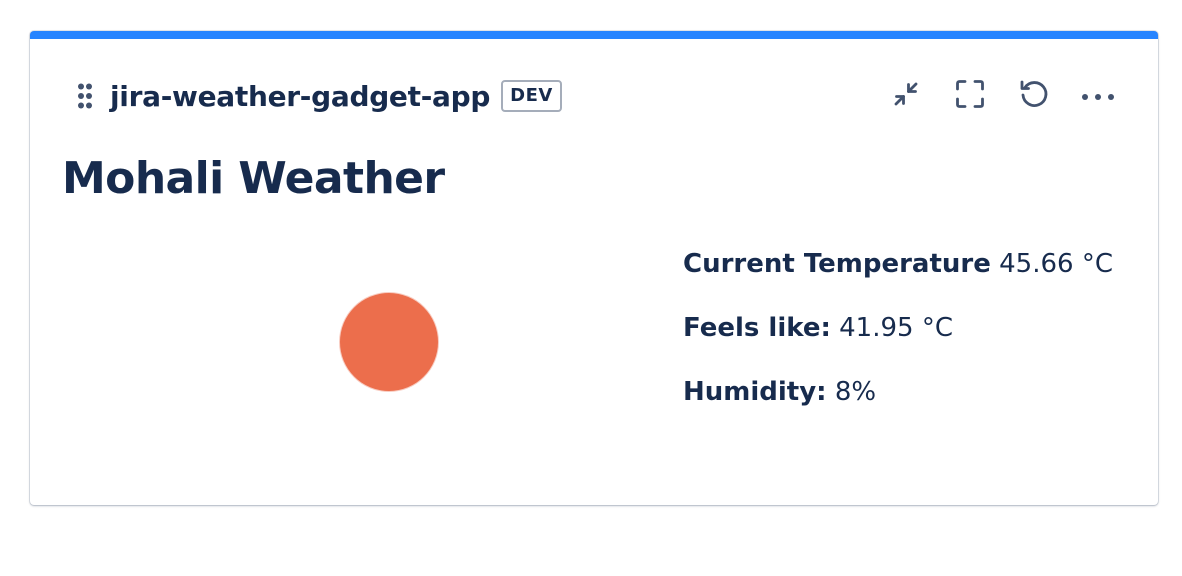 The width and height of the screenshot is (1182, 576). Describe the element at coordinates (757, 328) in the screenshot. I see `feels-like-label: Feels like:` at that location.